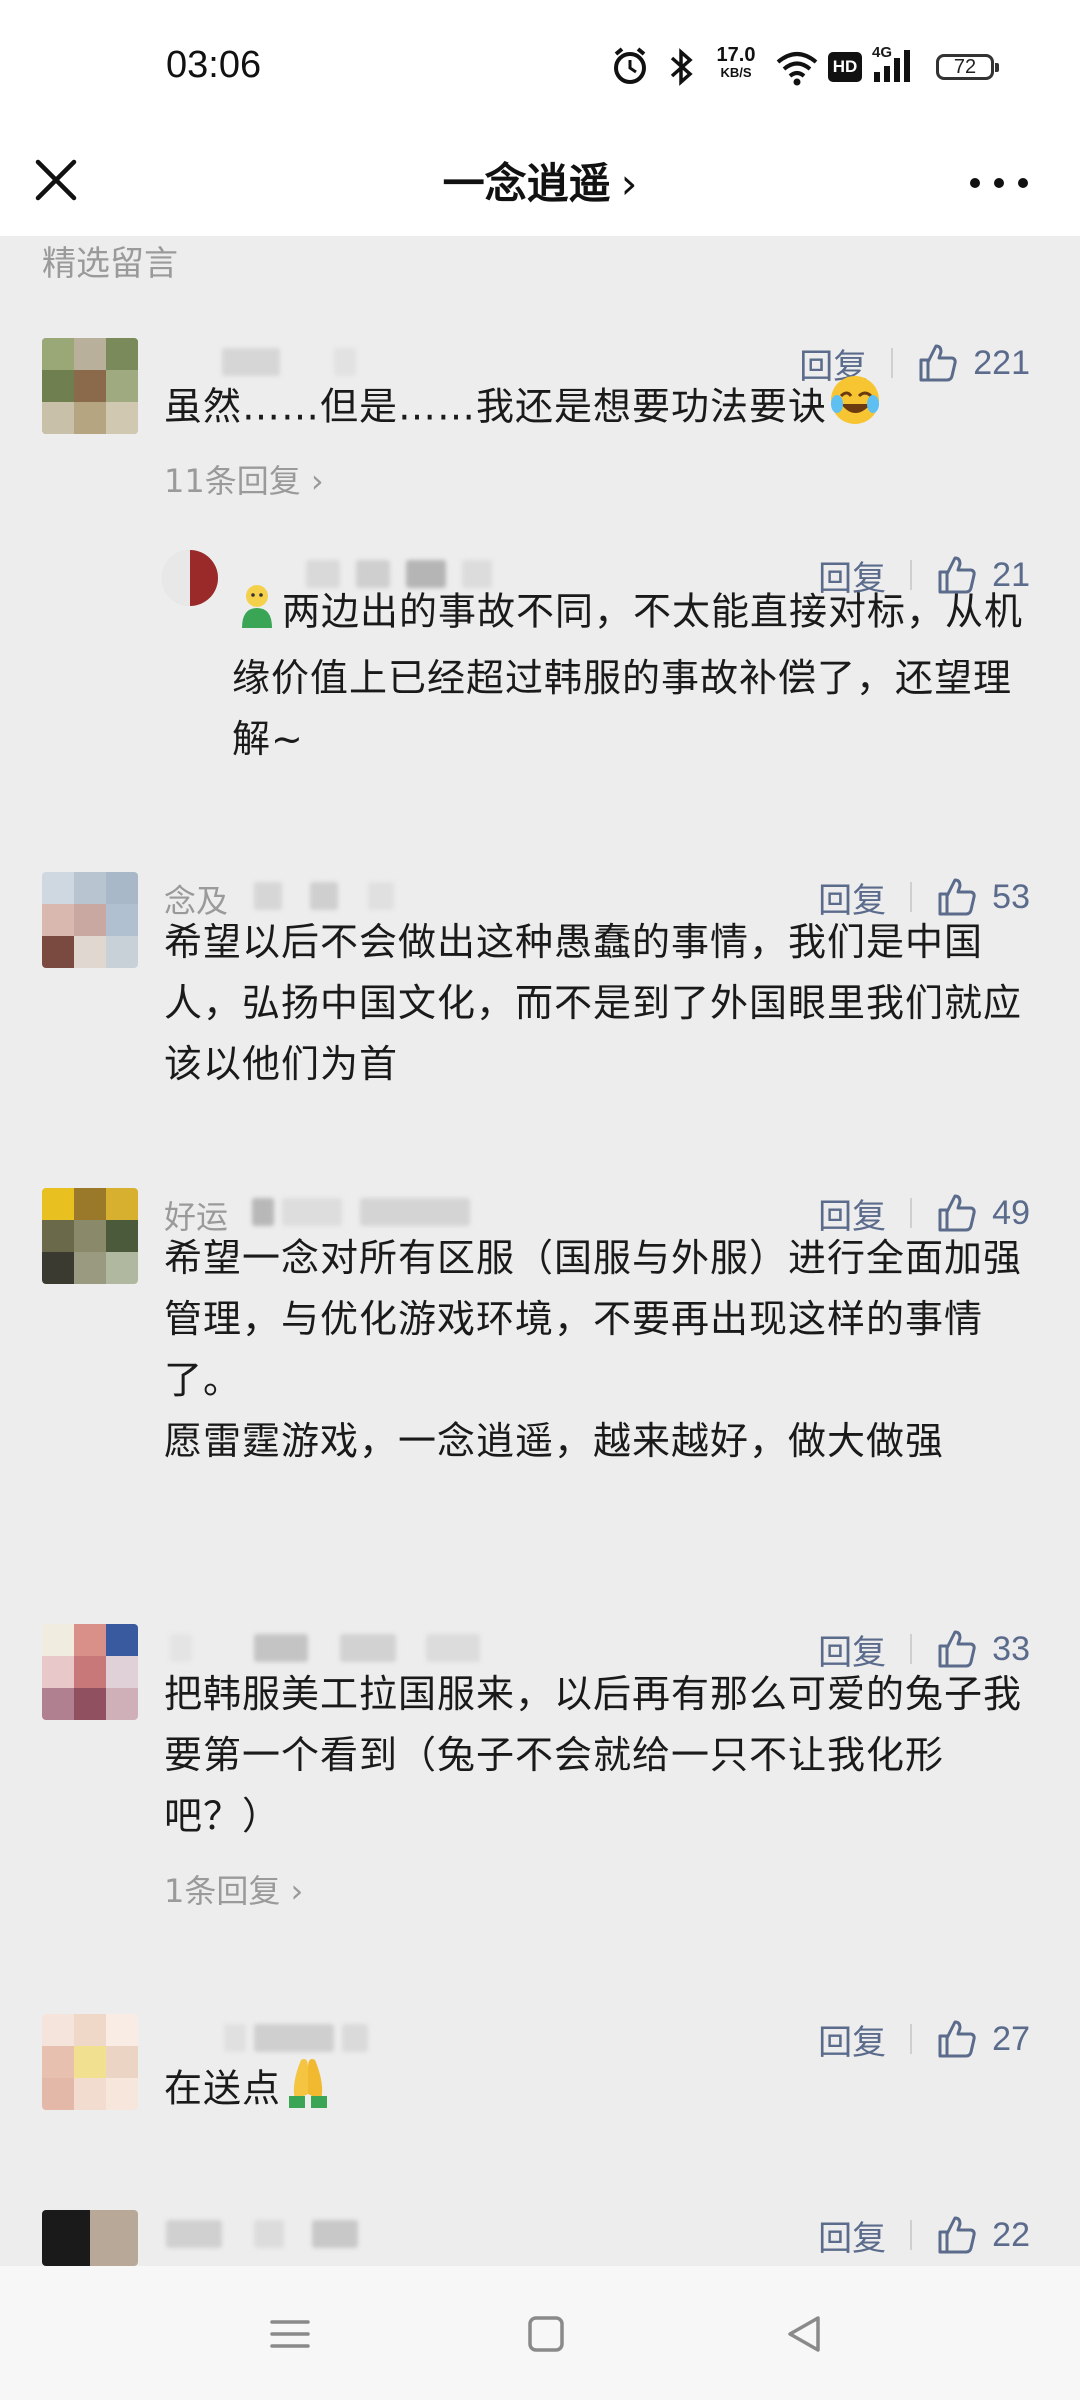 The width and height of the screenshot is (1080, 2400). Describe the element at coordinates (736, 72) in the screenshot. I see `net-speed-unit: KB/S` at that location.